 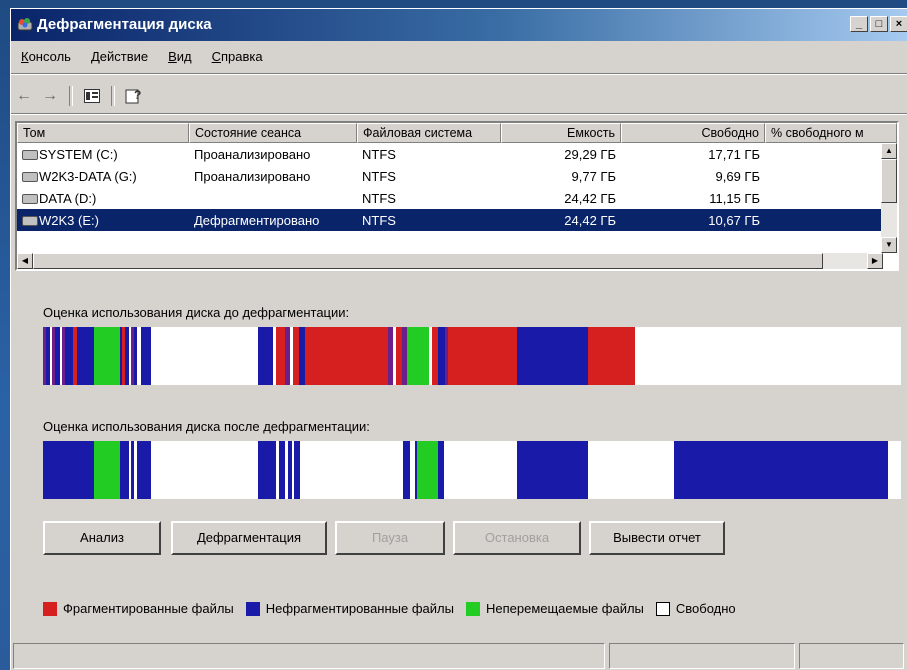 I want to click on stop-button: Остановка, so click(x=517, y=538).